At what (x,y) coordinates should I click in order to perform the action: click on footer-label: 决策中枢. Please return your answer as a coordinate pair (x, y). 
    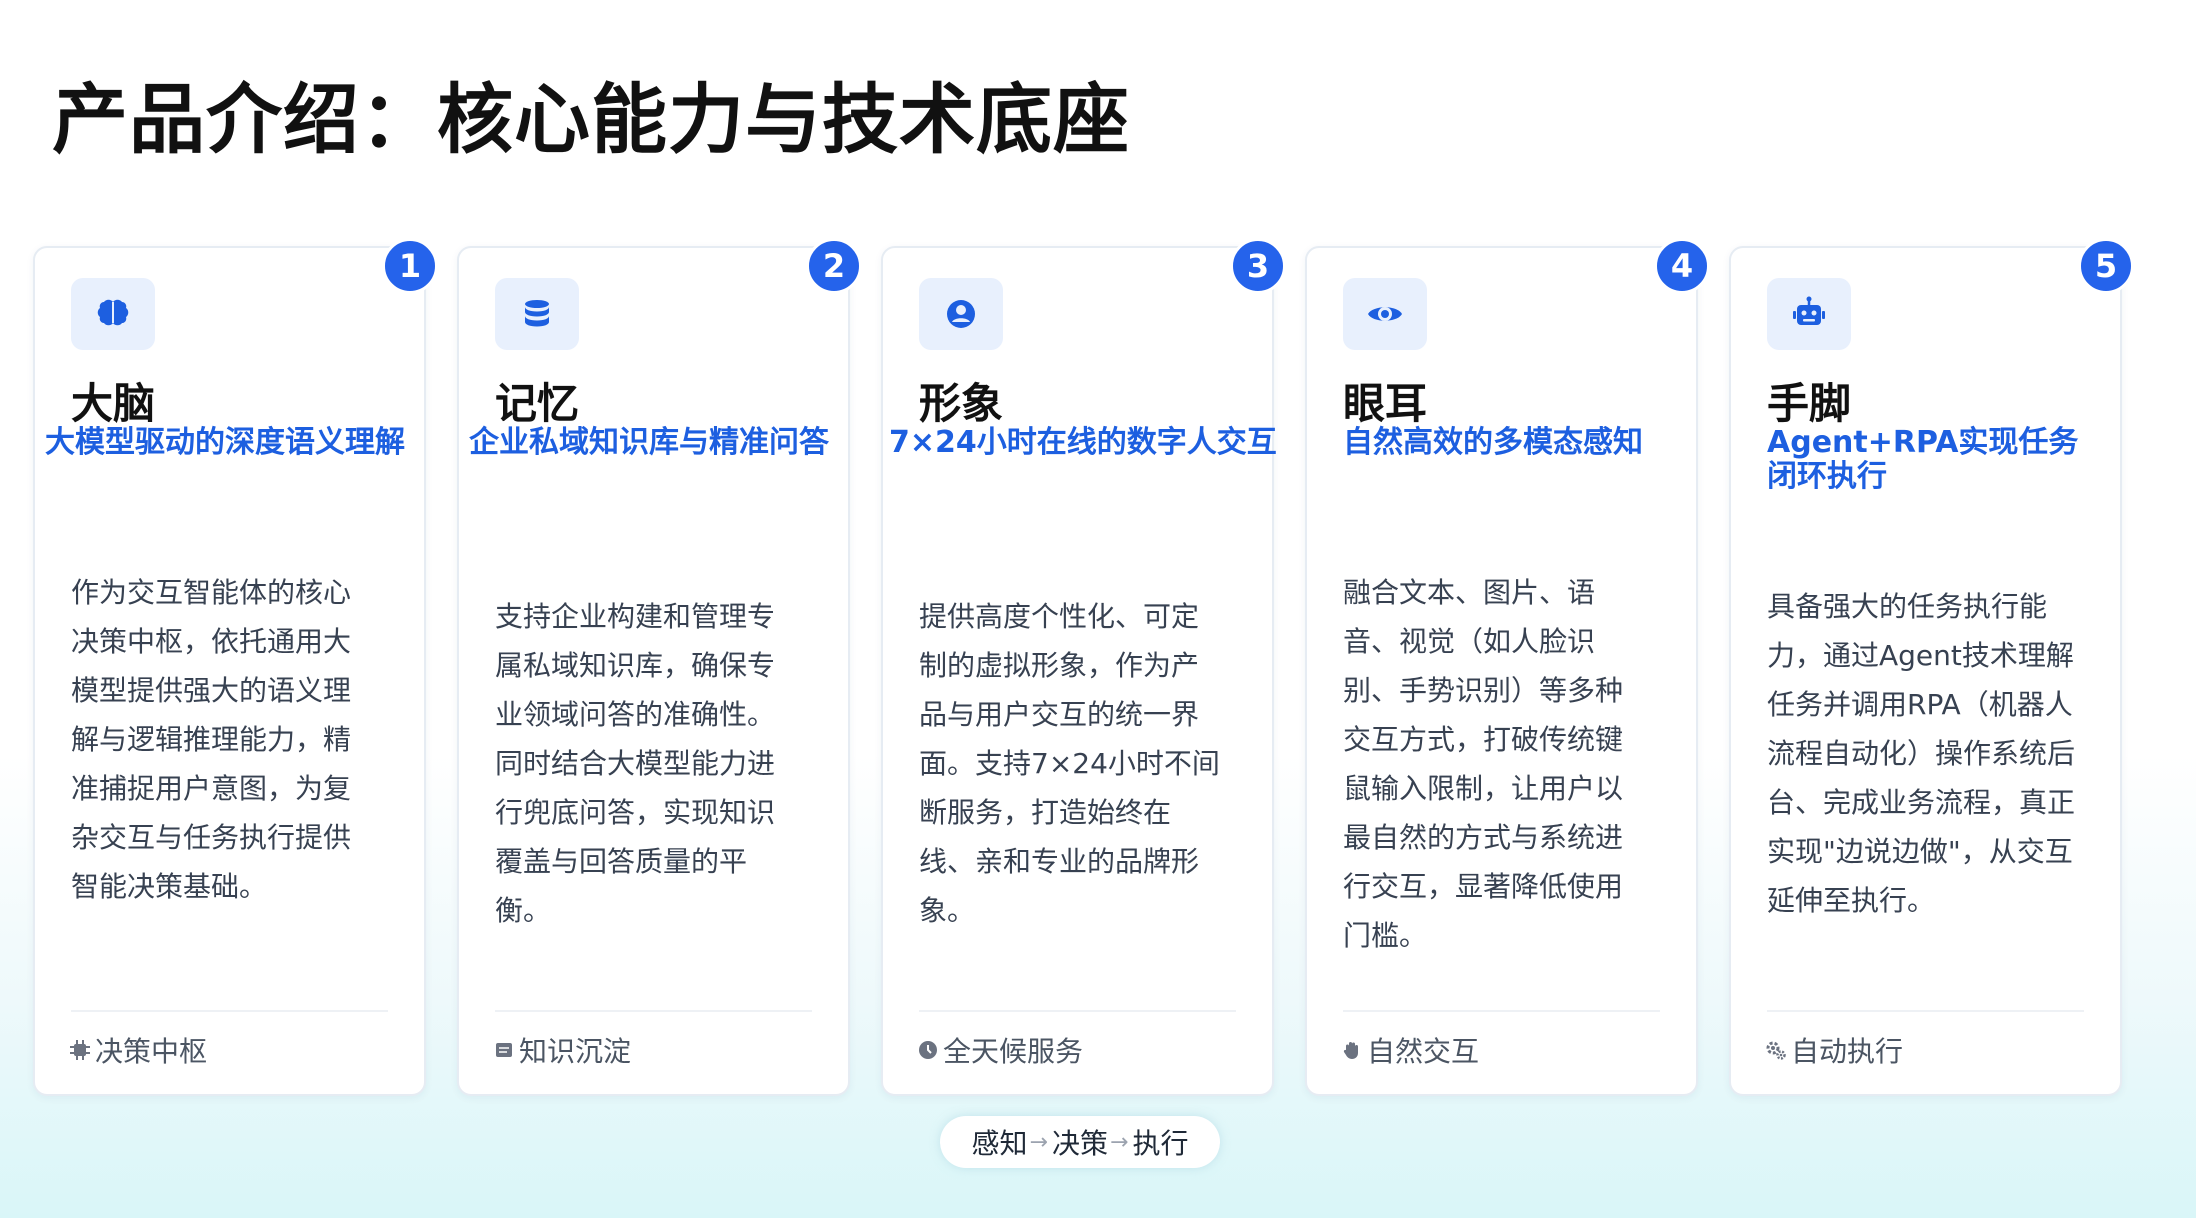
    Looking at the image, I should click on (151, 1051).